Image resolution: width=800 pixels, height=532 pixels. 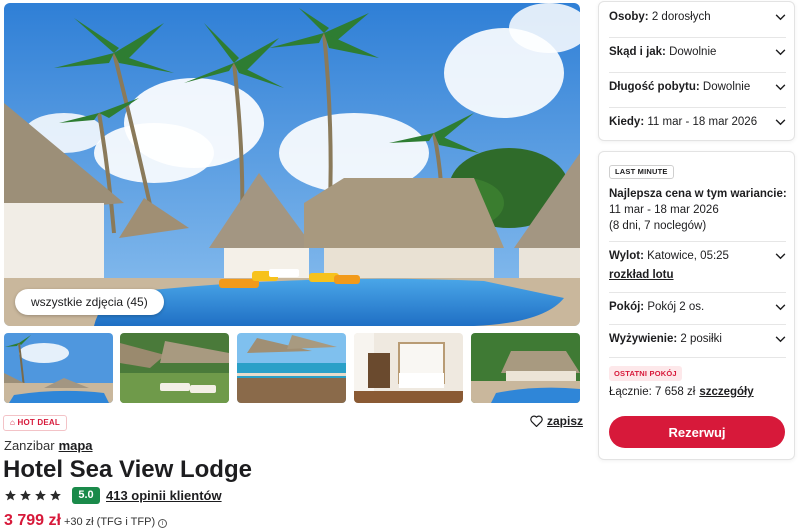 What do you see at coordinates (652, 392) in the screenshot?
I see `total-label: Łącznie: 7 658 zł` at bounding box center [652, 392].